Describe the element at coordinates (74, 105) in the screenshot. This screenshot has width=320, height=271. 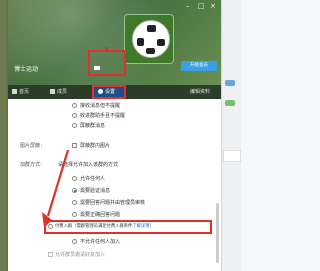
I see `radio-receive-no-notify` at that location.